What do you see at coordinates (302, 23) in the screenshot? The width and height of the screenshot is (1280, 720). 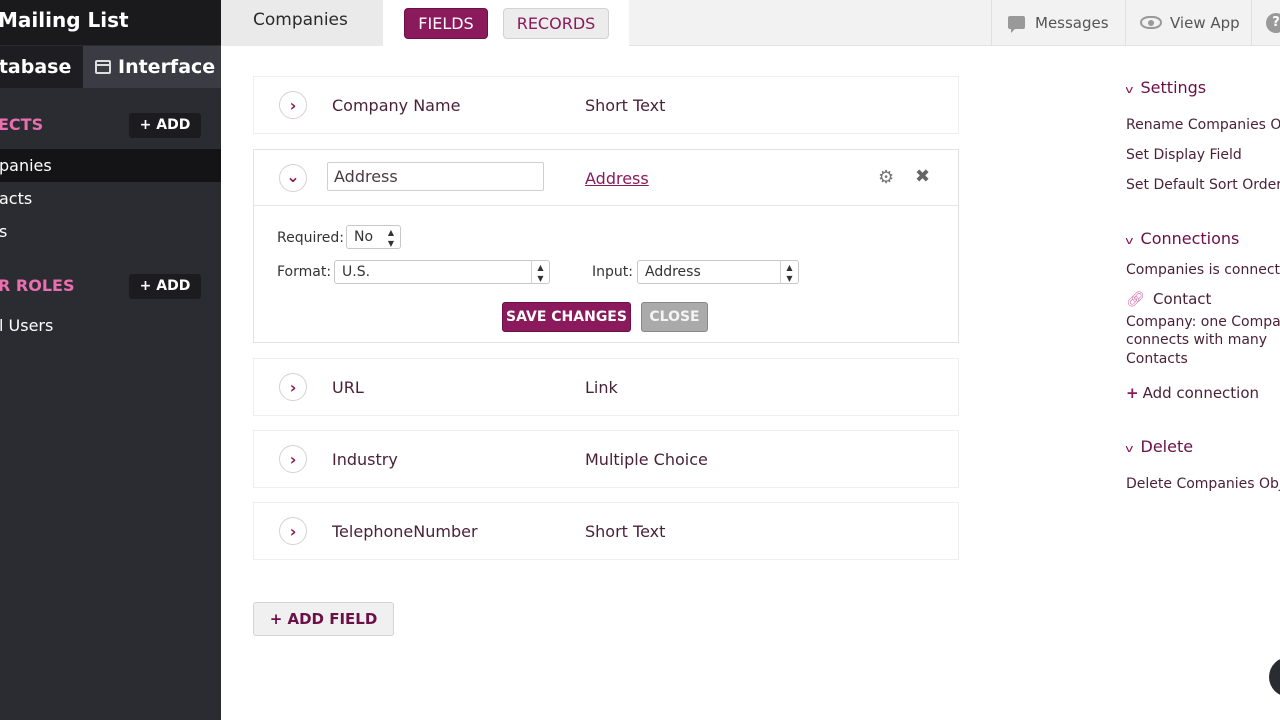 I see `object-tab-companies: Companies` at bounding box center [302, 23].